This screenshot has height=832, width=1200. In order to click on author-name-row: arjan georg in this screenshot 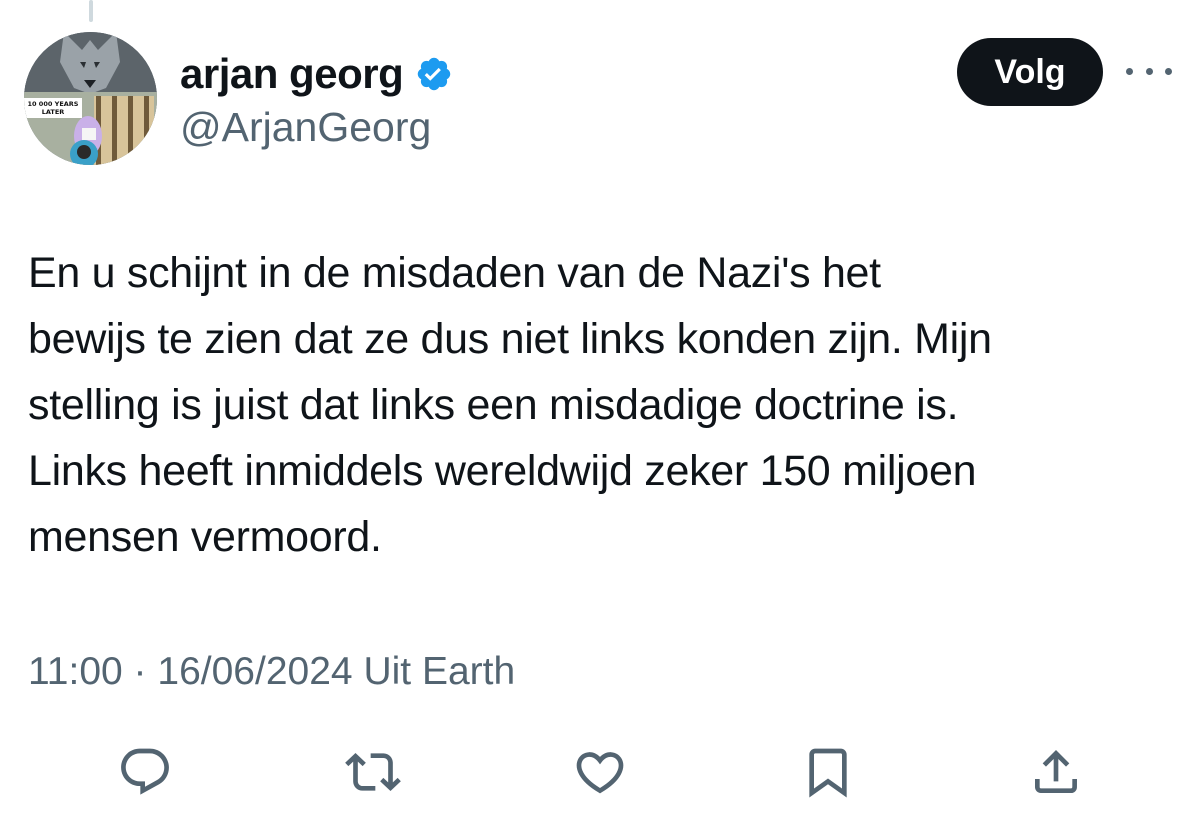, I will do `click(316, 74)`.